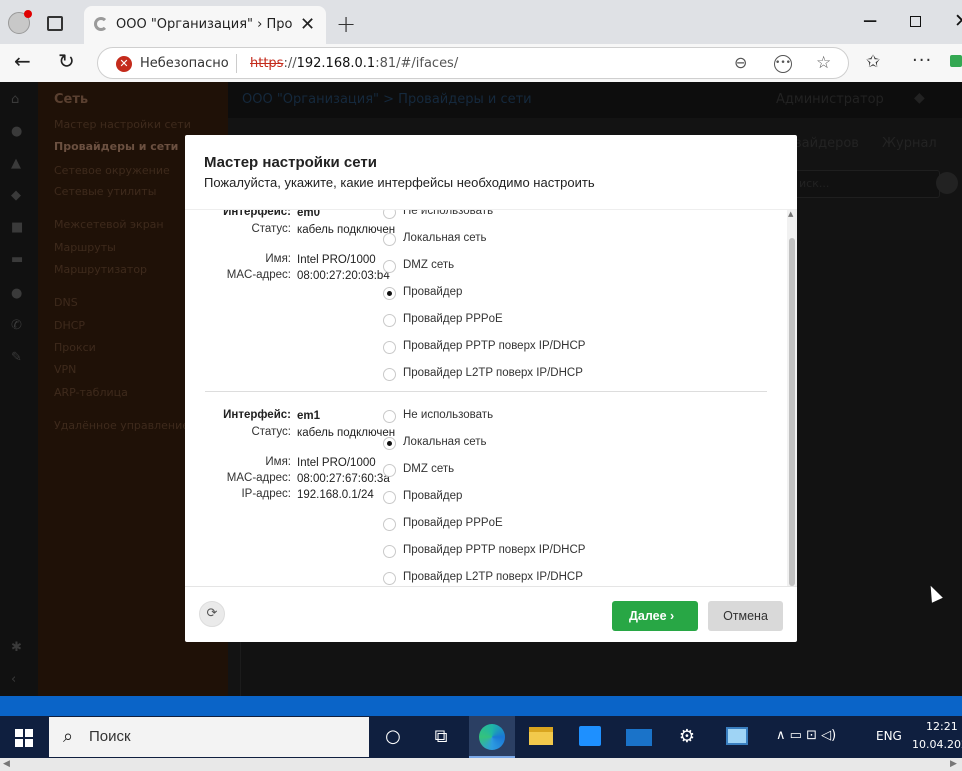 Image resolution: width=962 pixels, height=771 pixels. What do you see at coordinates (956, 61) in the screenshot?
I see `extension-icon` at bounding box center [956, 61].